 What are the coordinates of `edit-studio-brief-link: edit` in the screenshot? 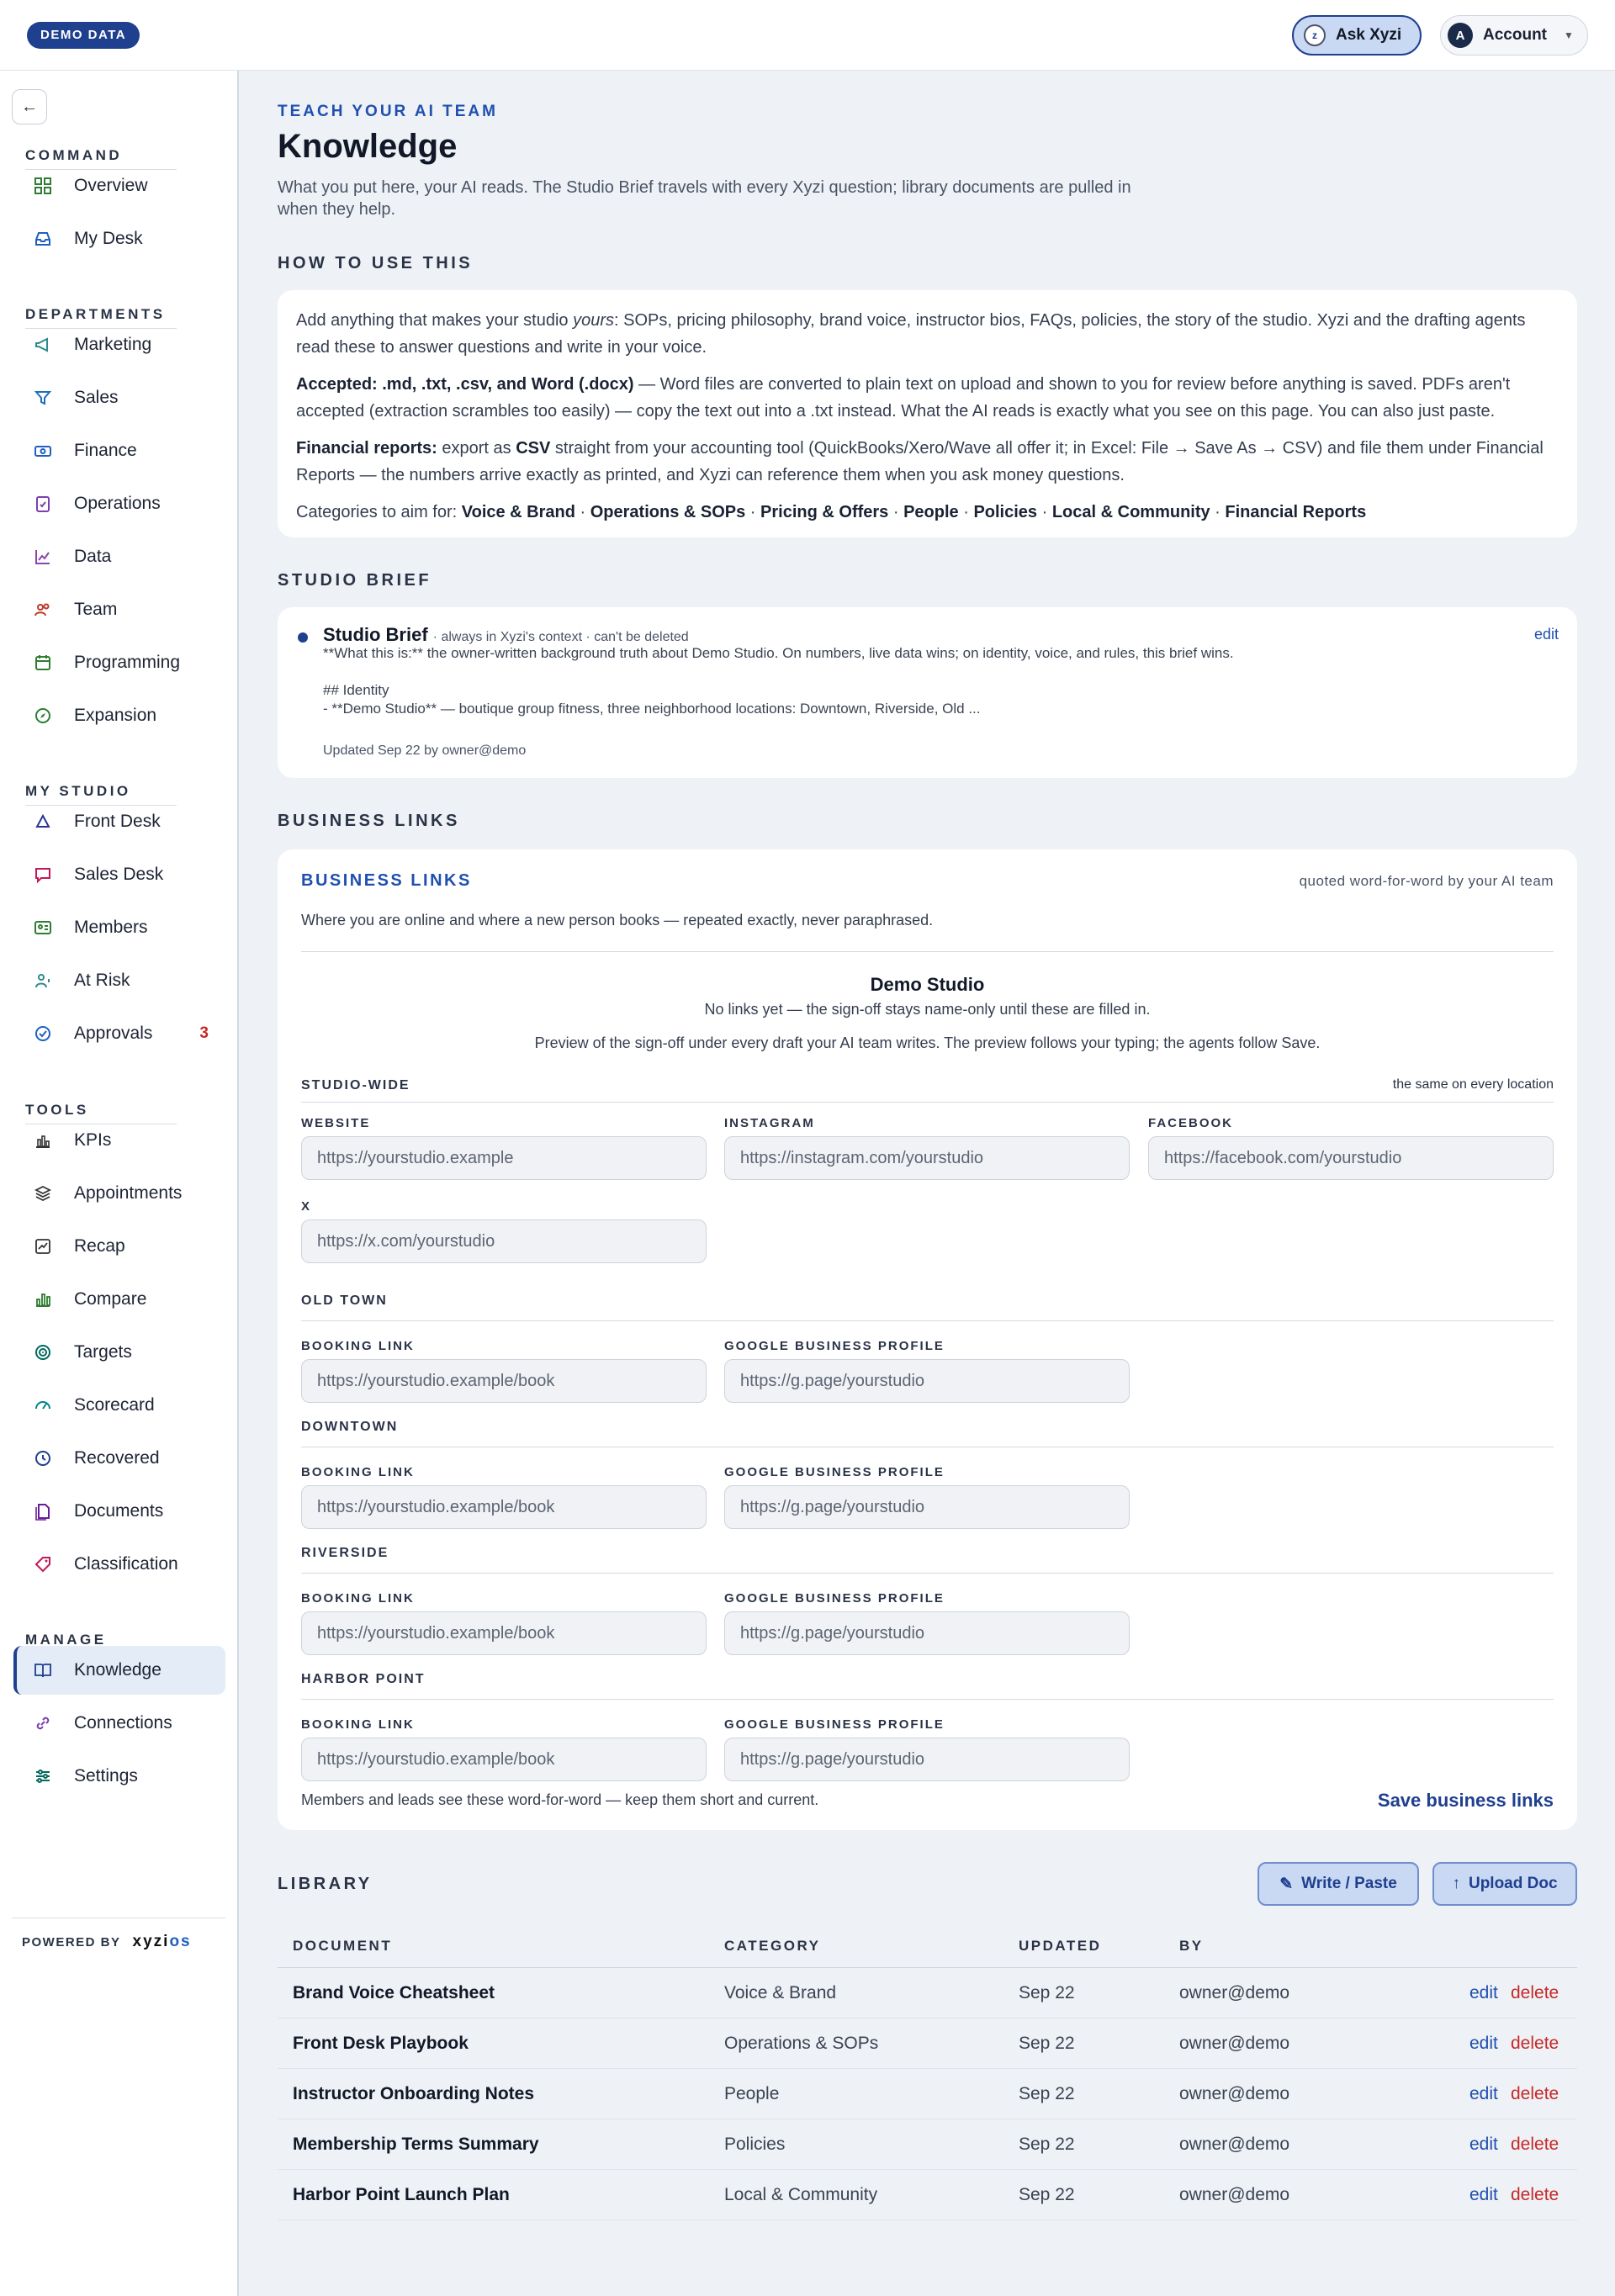 It's located at (1546, 634).